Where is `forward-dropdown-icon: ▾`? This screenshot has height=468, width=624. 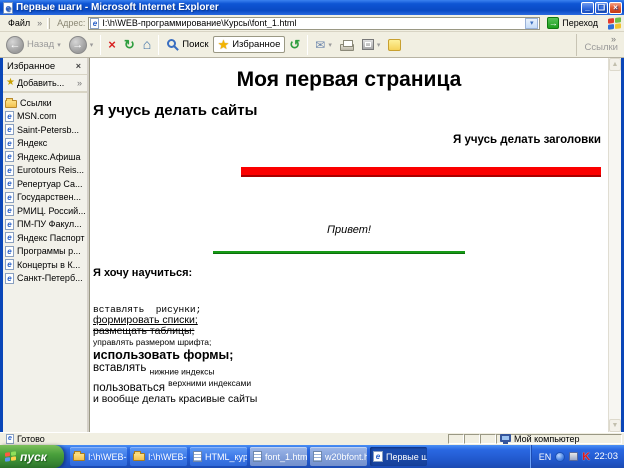 forward-dropdown-icon: ▾ is located at coordinates (92, 45).